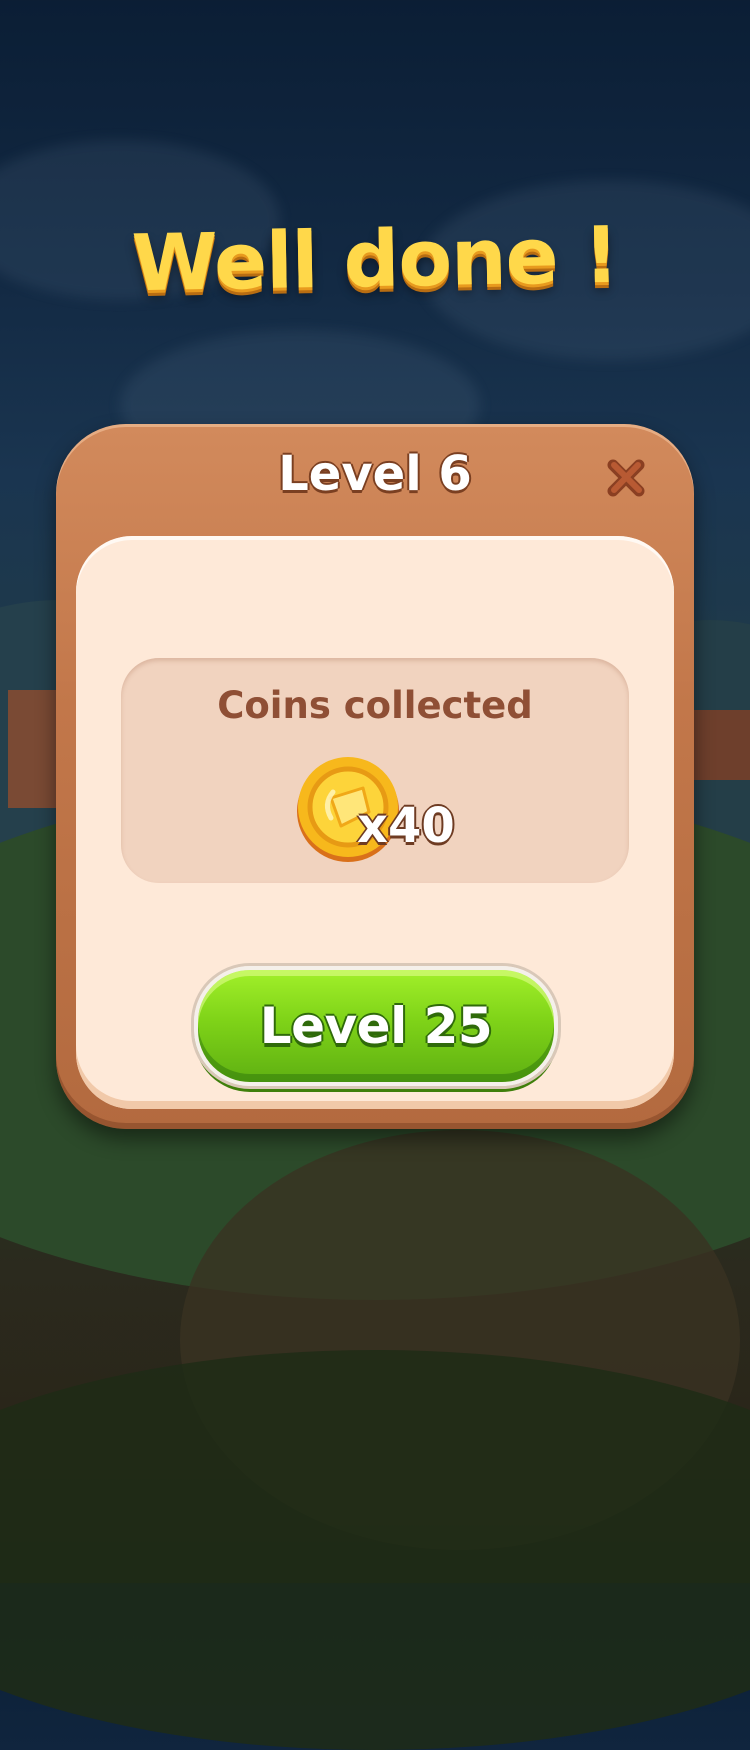 Image resolution: width=750 pixels, height=1750 pixels. Describe the element at coordinates (375, 260) in the screenshot. I see `well-done-headline: Well done !` at that location.